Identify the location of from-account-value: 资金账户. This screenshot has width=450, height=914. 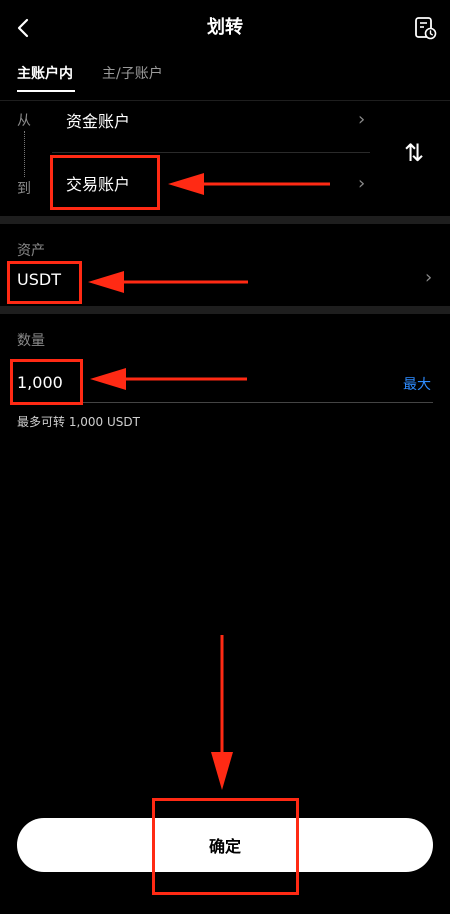
(98, 121).